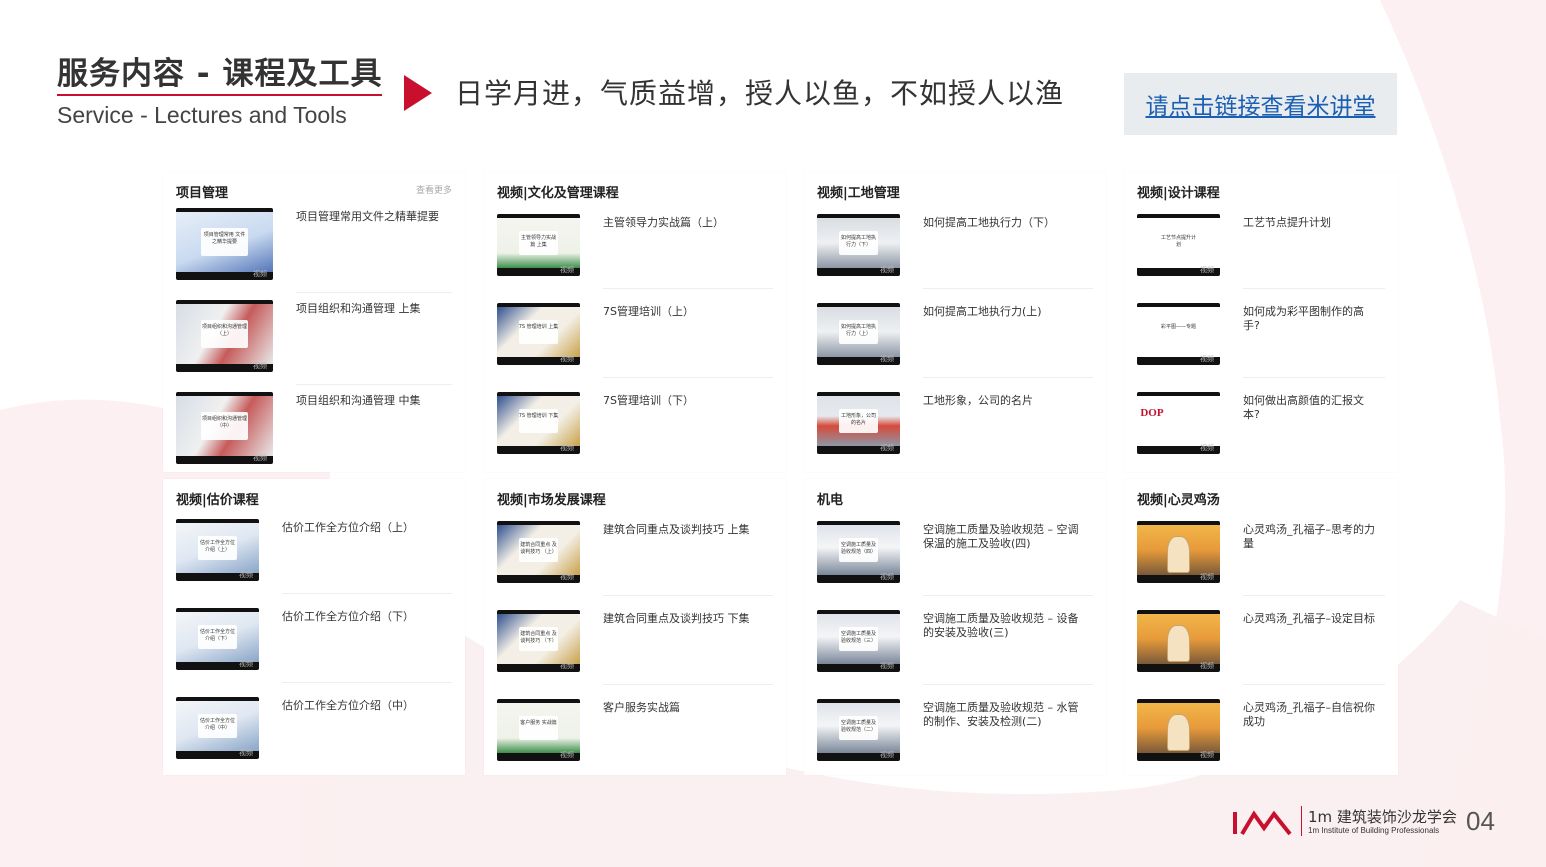 This screenshot has width=1546, height=867. I want to click on video-thumbnail: 7S 管理培训 下集 视频, so click(538, 423).